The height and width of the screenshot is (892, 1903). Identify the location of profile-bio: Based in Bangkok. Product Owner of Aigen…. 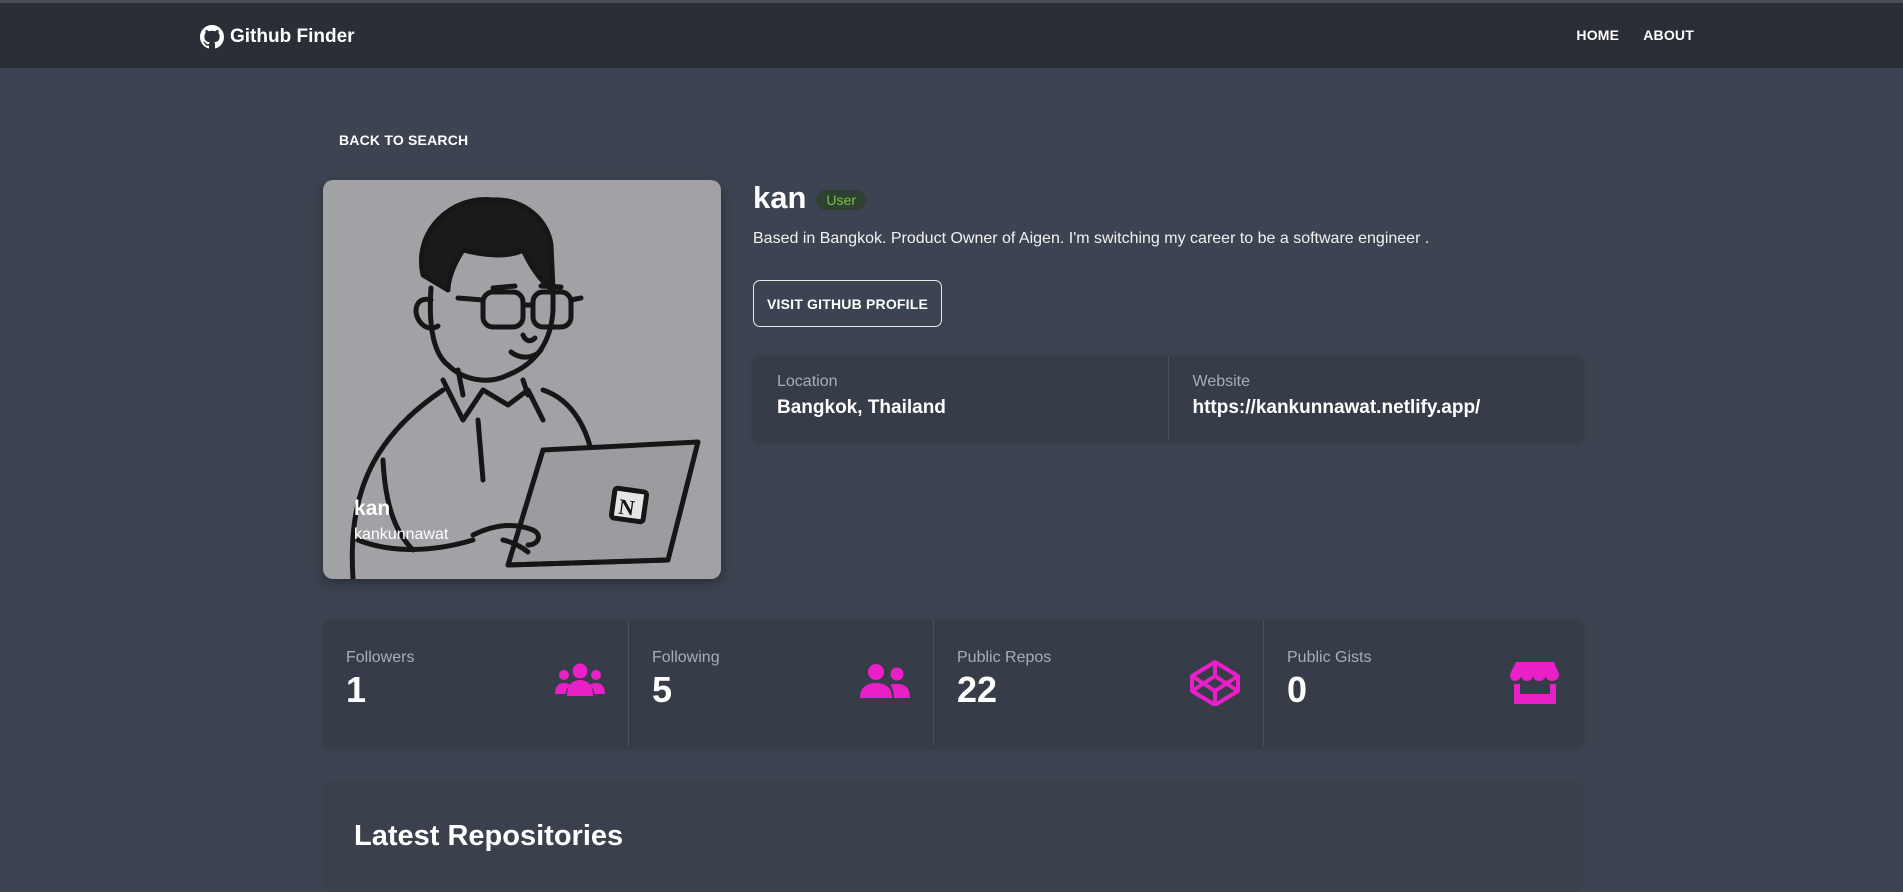
(1091, 238).